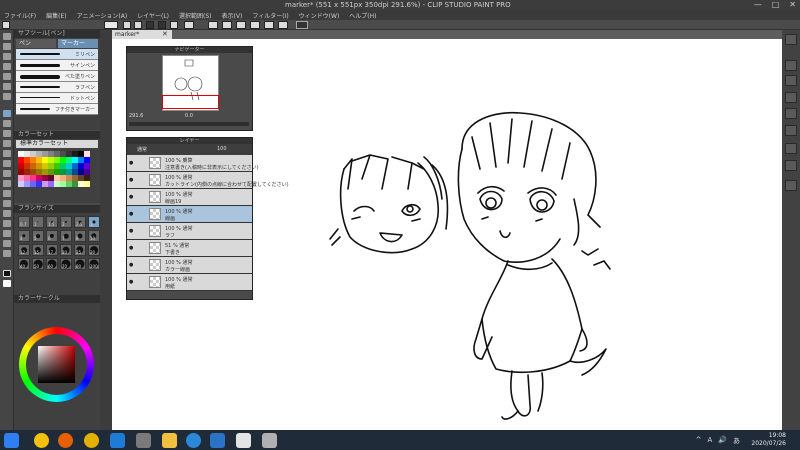 This screenshot has width=800, height=450. I want to click on move-layer-tool-icon, so click(7, 66).